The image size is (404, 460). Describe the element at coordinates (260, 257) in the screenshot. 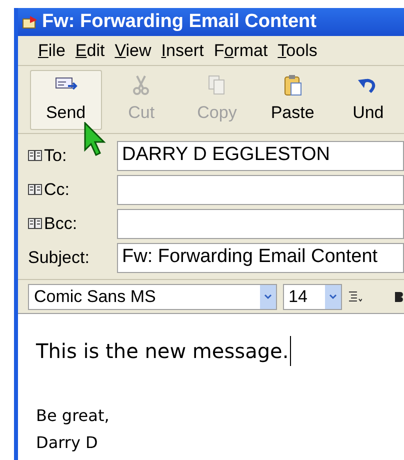

I see `input-field: Fw: Forwarding Email Content` at that location.